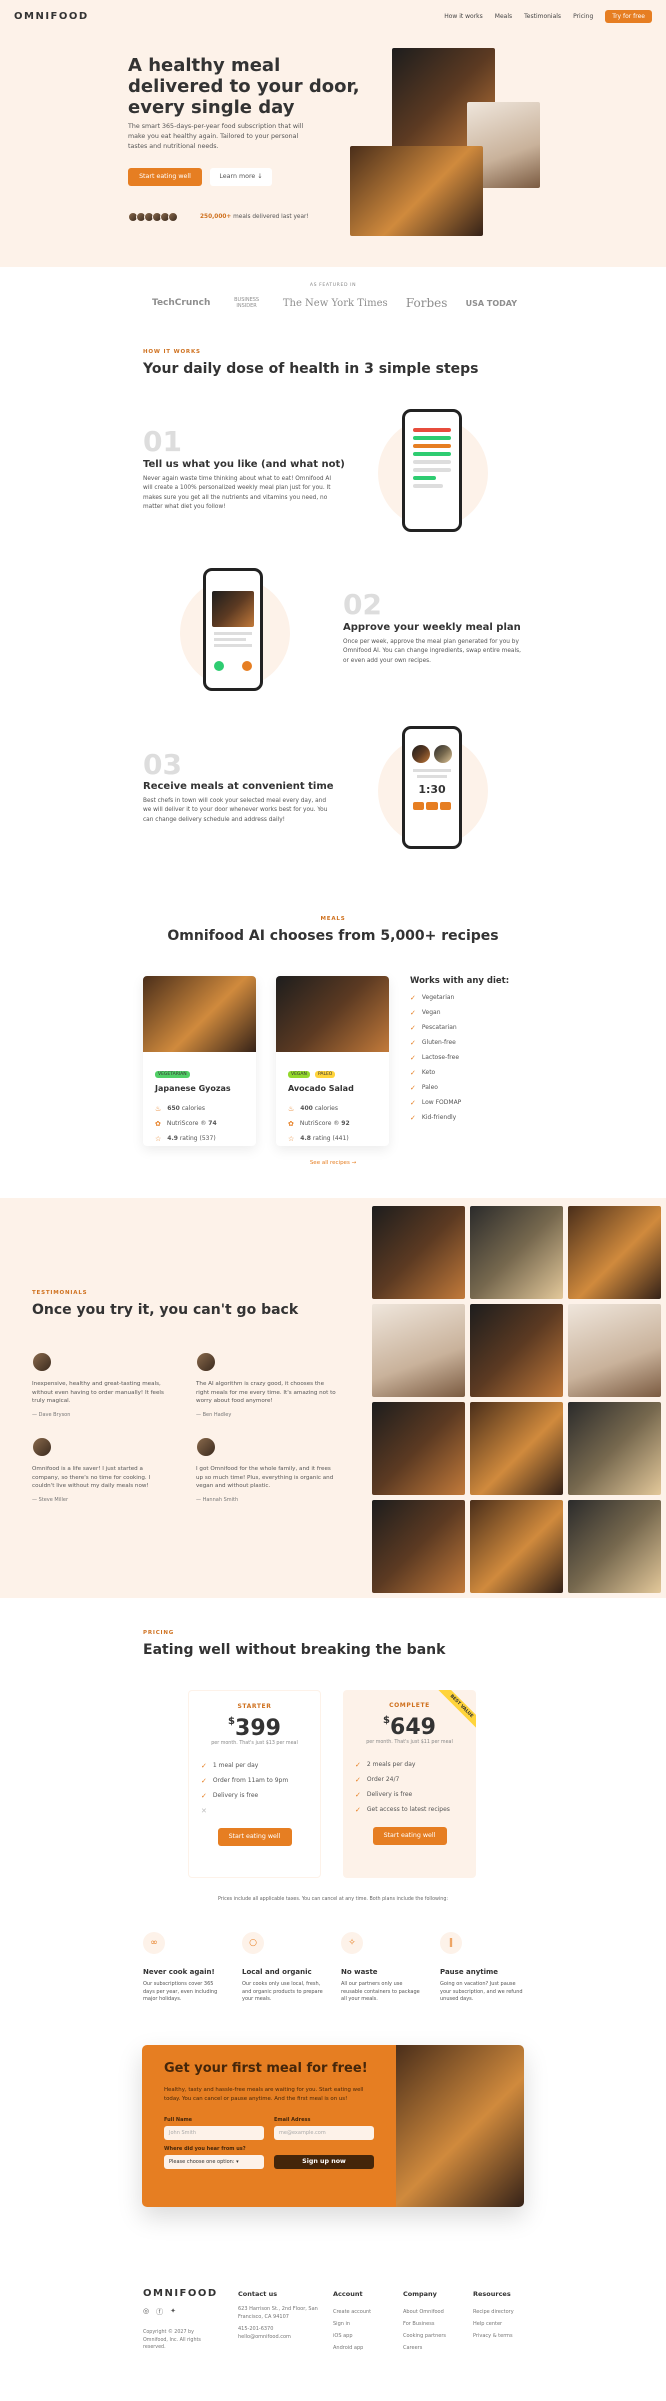 Image resolution: width=666 pixels, height=2401 pixels. I want to click on footer-link: iOS app, so click(352, 2336).